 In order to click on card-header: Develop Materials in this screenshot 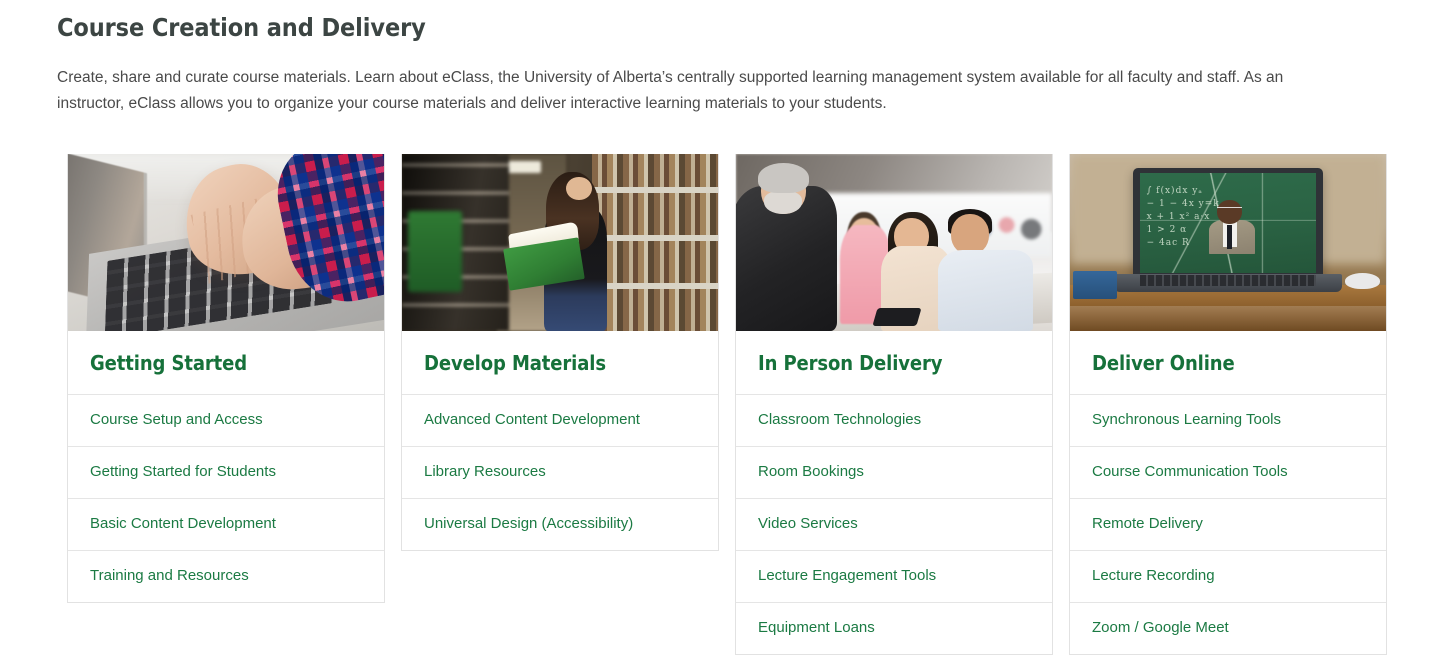, I will do `click(560, 363)`.